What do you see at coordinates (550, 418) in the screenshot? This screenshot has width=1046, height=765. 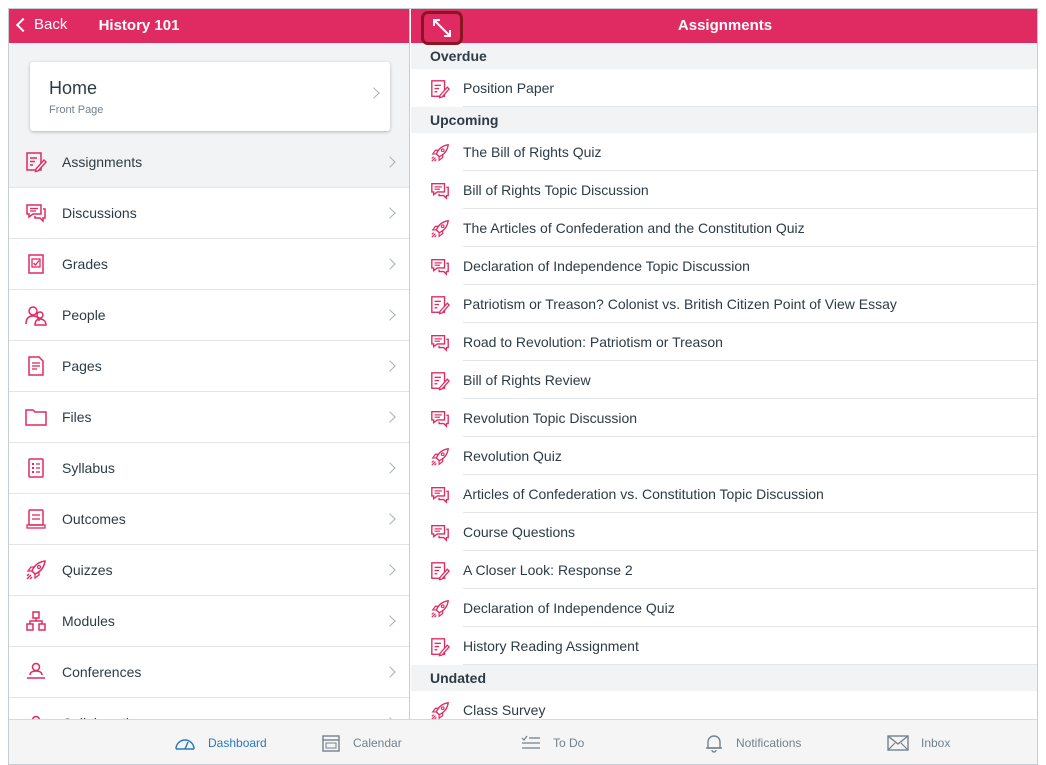 I see `assignment-title: Revolution Topic Discussion` at bounding box center [550, 418].